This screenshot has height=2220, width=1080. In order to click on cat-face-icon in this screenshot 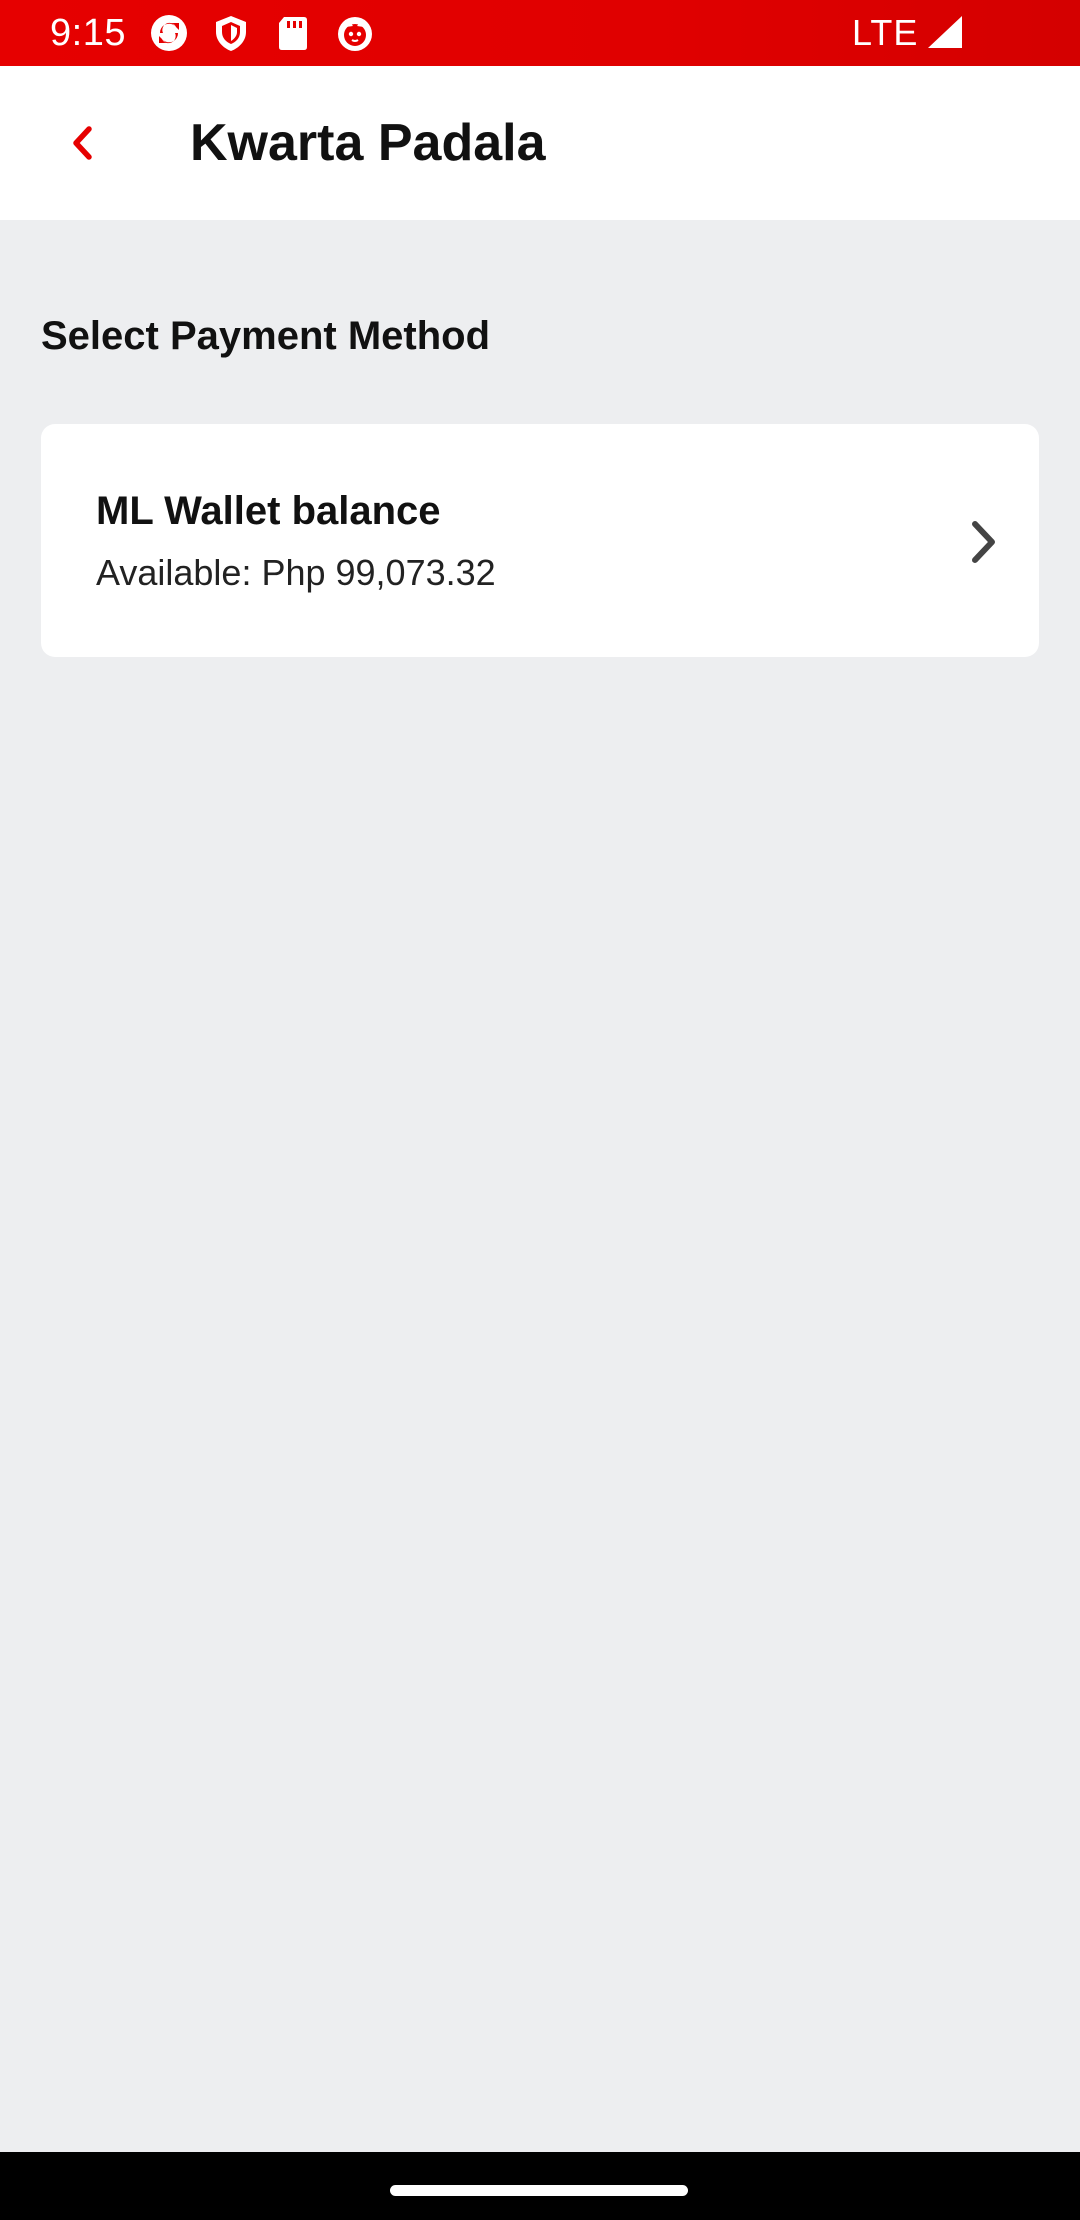, I will do `click(355, 33)`.